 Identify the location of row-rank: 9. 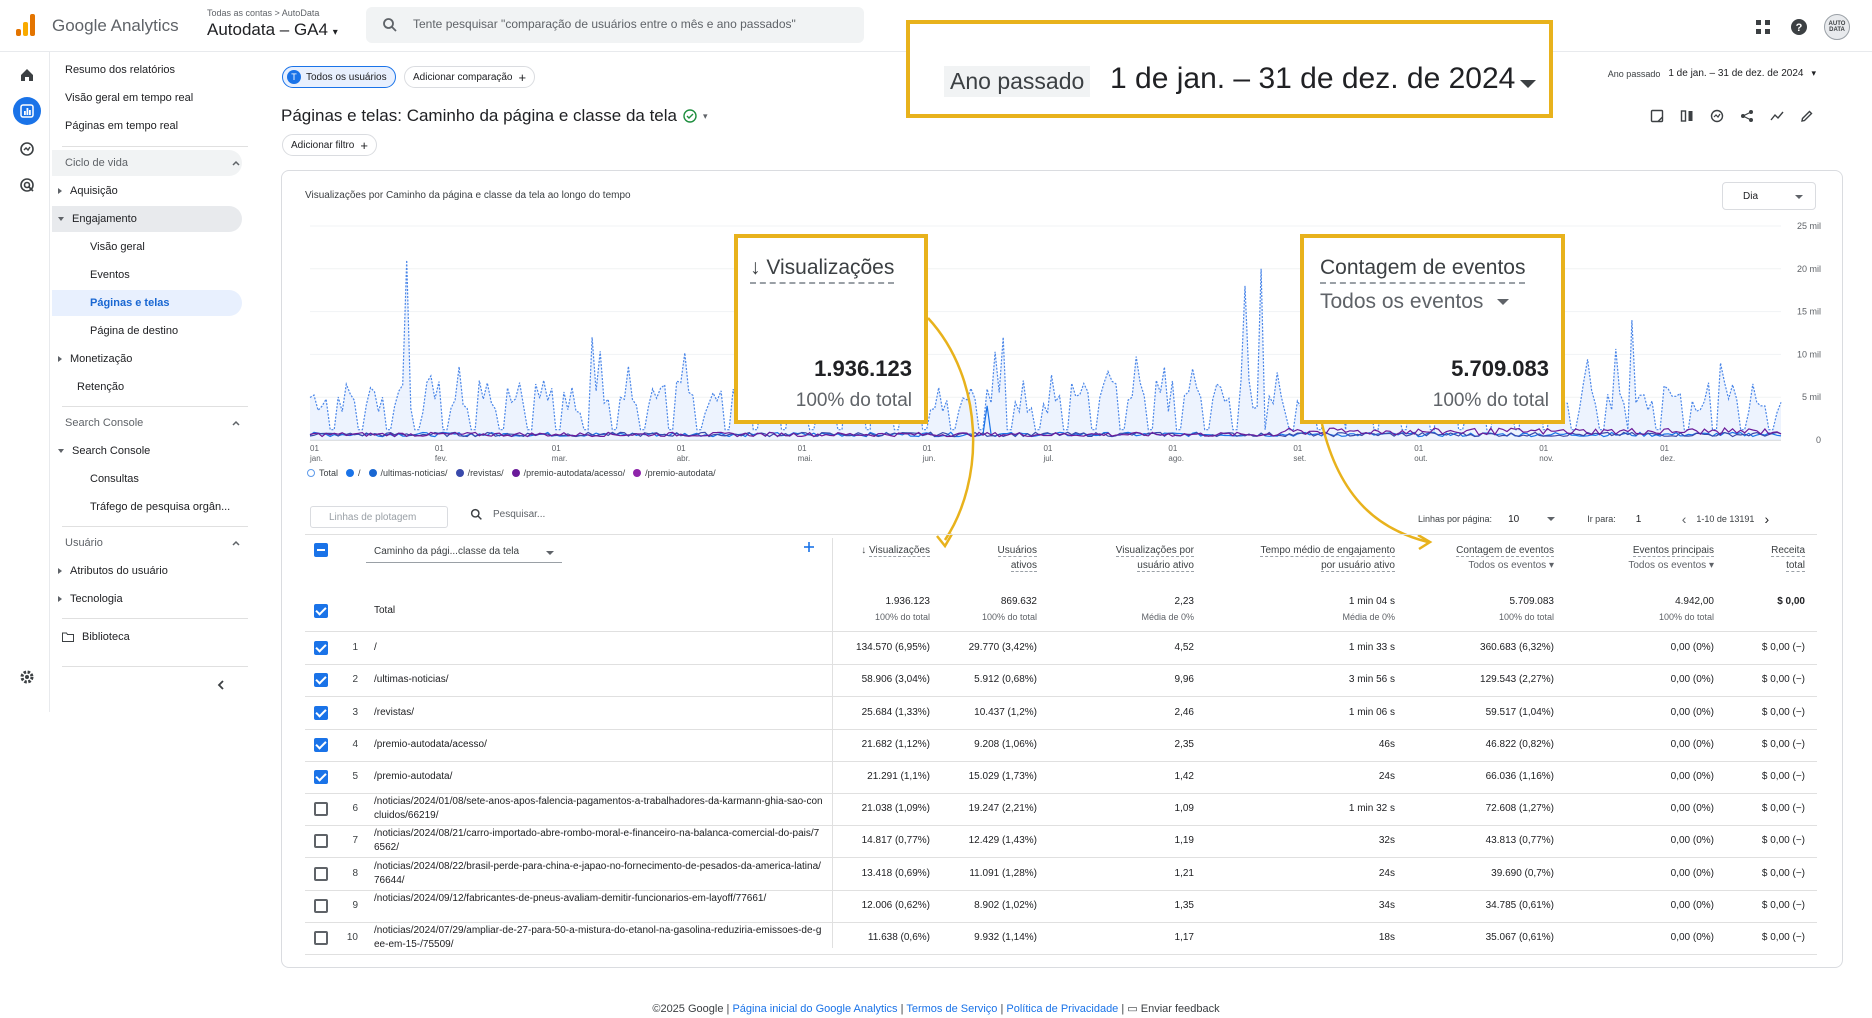
(355, 905).